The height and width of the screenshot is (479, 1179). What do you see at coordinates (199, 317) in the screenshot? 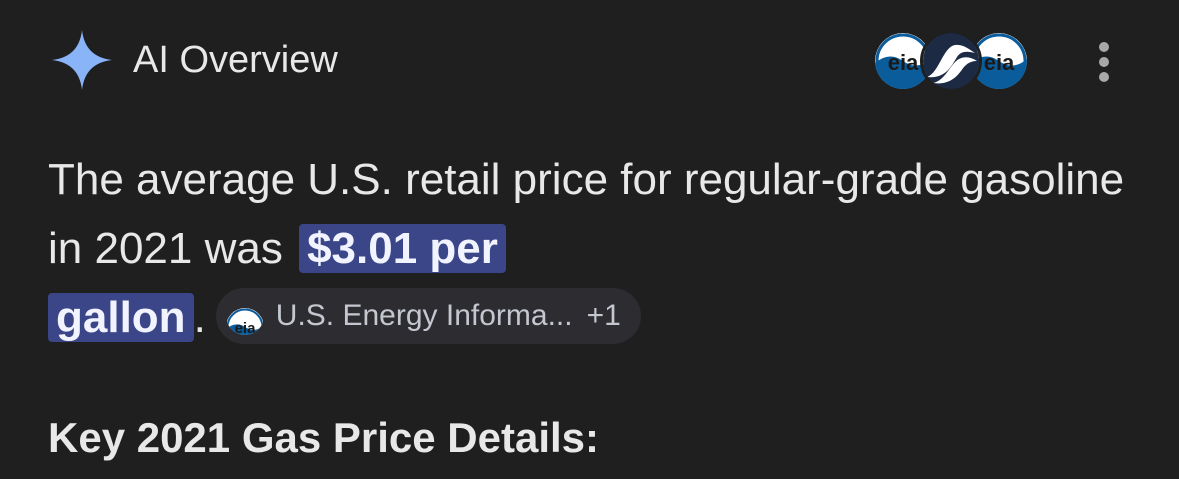
I see `sentence-period: .` at bounding box center [199, 317].